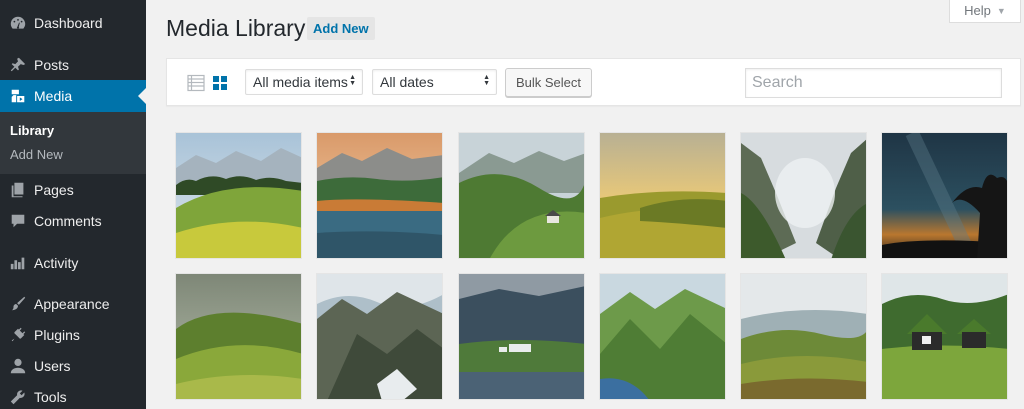 Image resolution: width=1024 pixels, height=409 pixels. What do you see at coordinates (220, 83) in the screenshot?
I see `grid-view-icon` at bounding box center [220, 83].